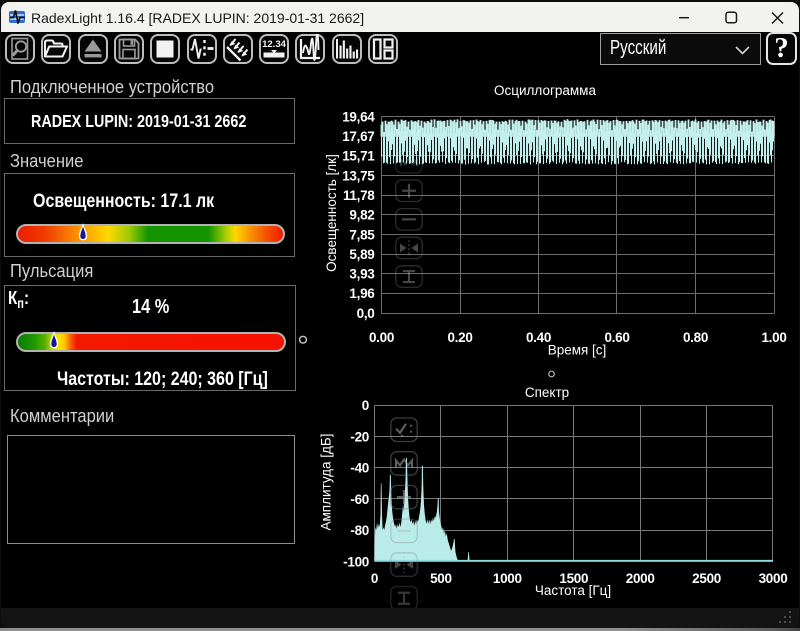 This screenshot has width=800, height=631. What do you see at coordinates (362, 293) in the screenshot?
I see `svg-text: 1,96` at bounding box center [362, 293].